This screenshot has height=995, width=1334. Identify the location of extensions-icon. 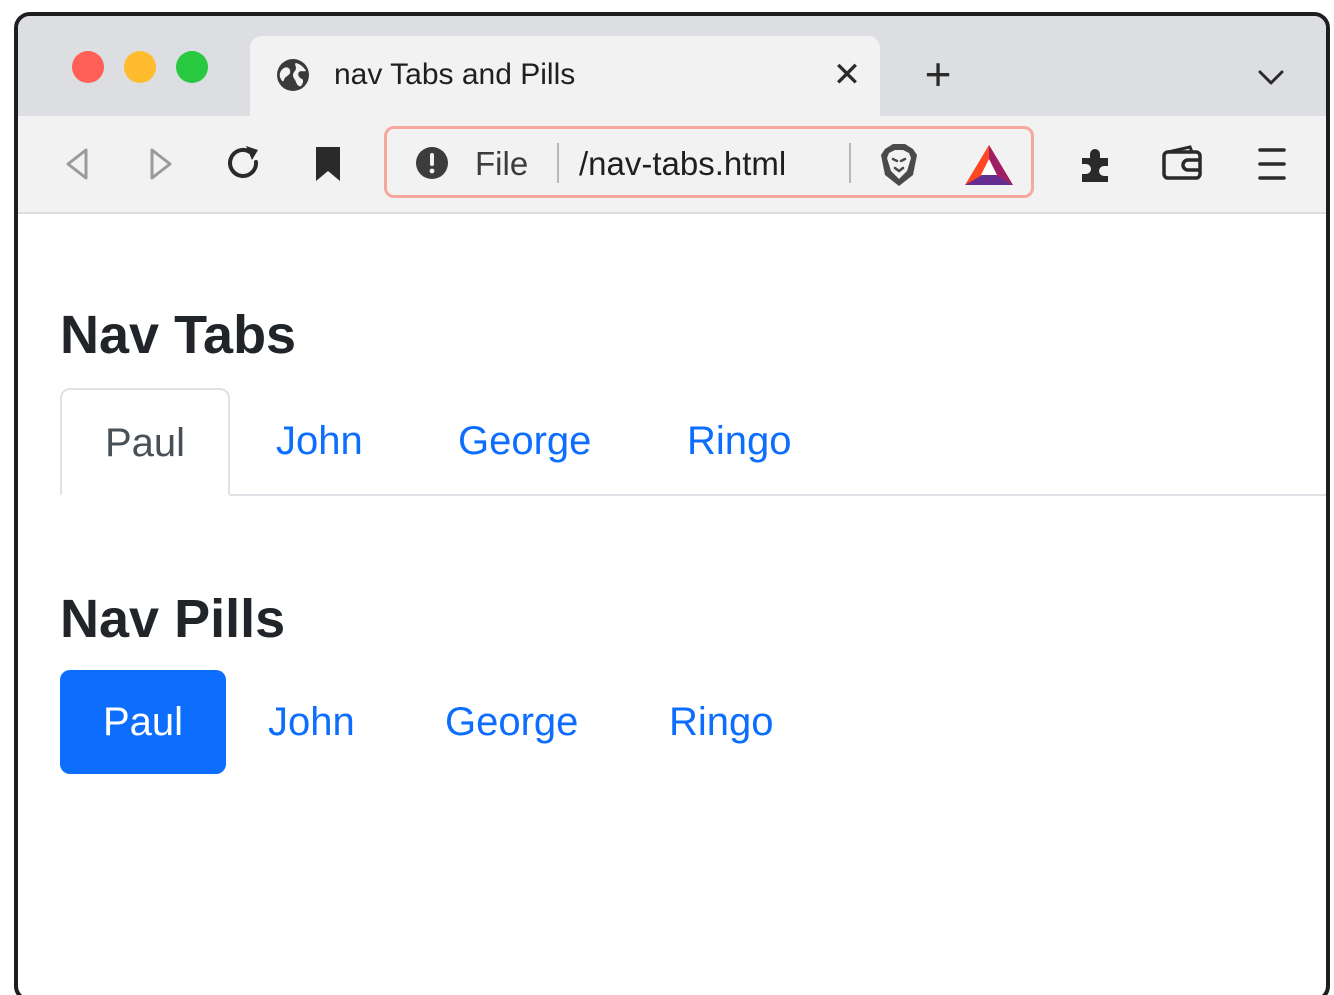
(1096, 164).